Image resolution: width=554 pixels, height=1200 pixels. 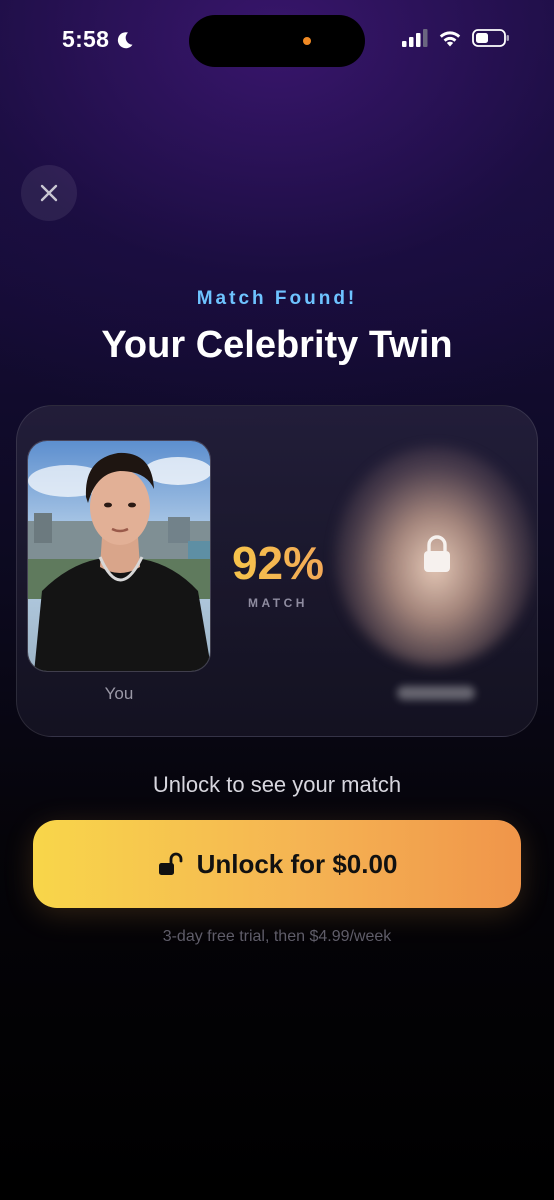 What do you see at coordinates (277, 298) in the screenshot?
I see `match-found-label: Match Found!` at bounding box center [277, 298].